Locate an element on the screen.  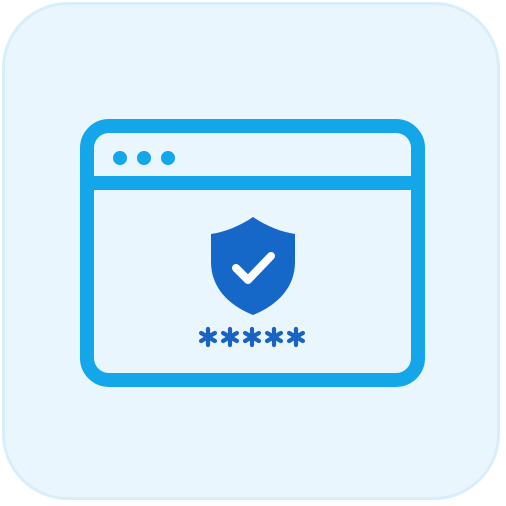
window-control-dots is located at coordinates (144, 158).